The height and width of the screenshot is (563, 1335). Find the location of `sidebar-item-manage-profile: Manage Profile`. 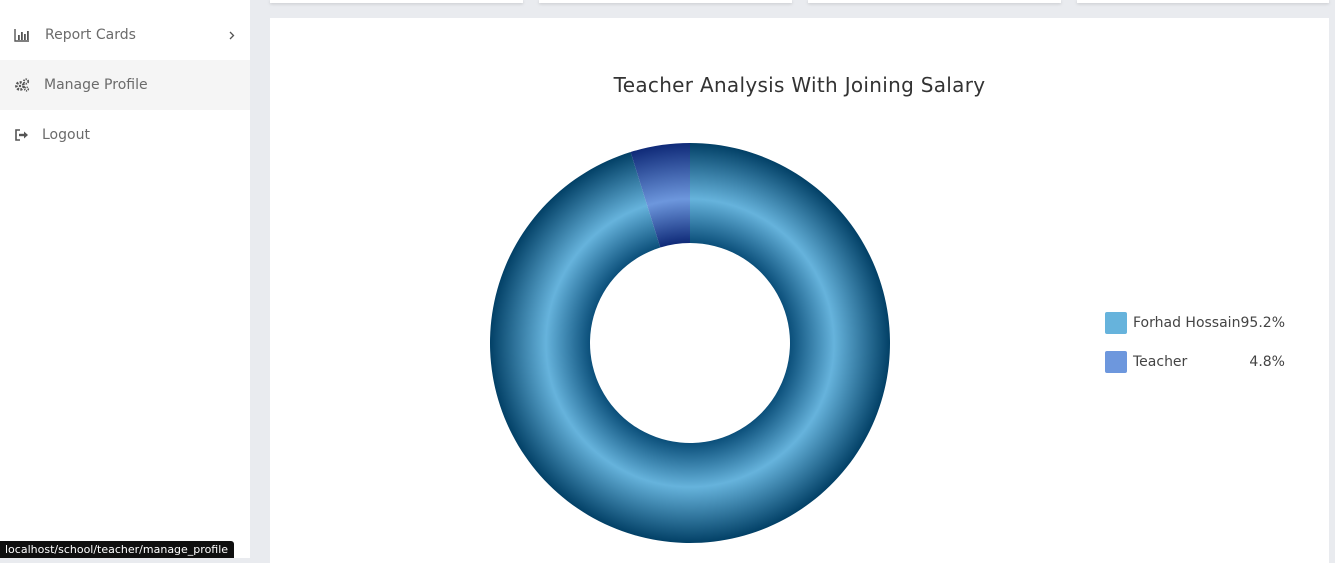

sidebar-item-manage-profile: Manage Profile is located at coordinates (125, 85).